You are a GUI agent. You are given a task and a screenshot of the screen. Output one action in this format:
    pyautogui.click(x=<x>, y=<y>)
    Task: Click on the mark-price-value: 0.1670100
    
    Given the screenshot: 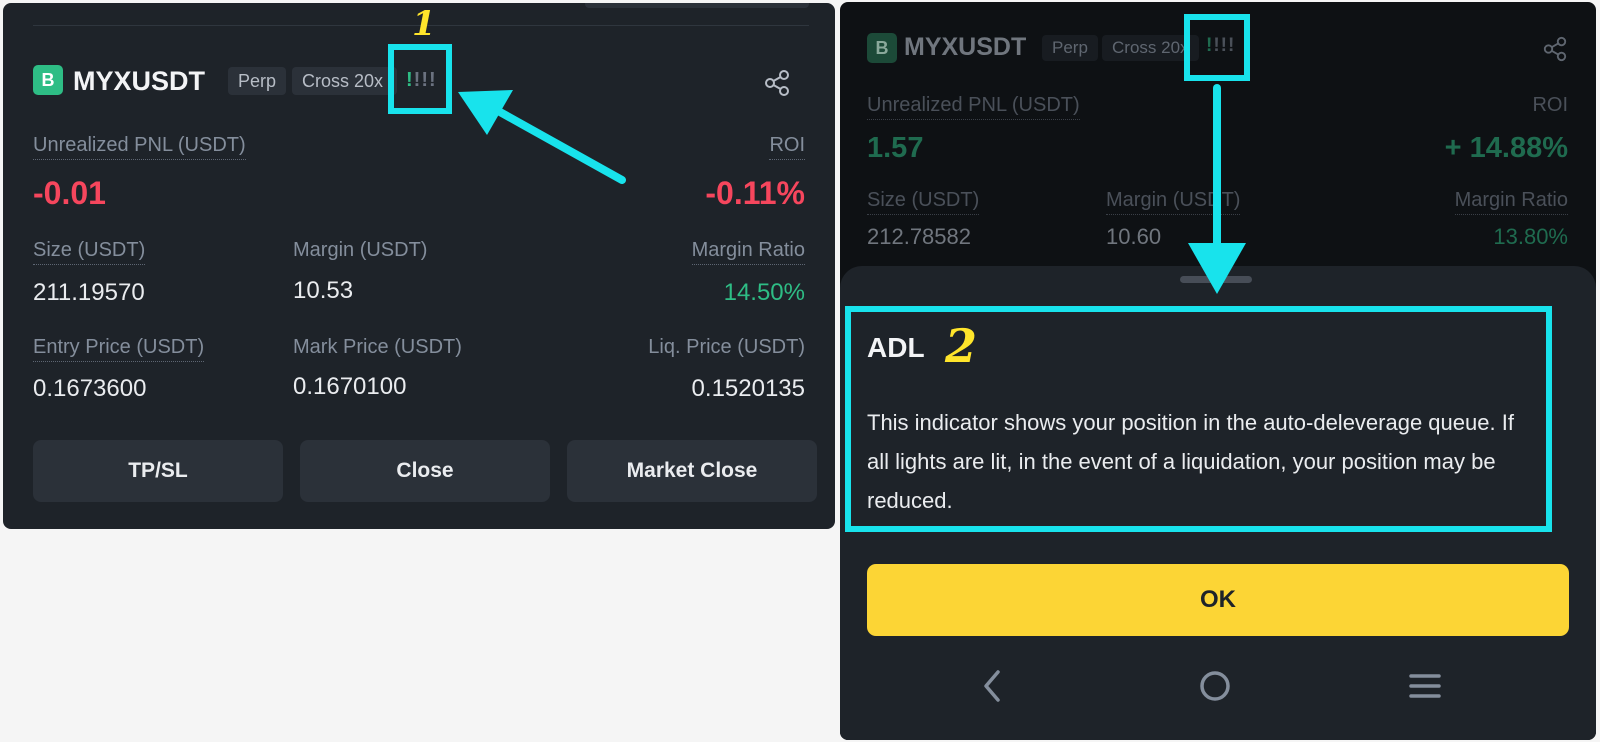 What is the action you would take?
    pyautogui.click(x=350, y=386)
    